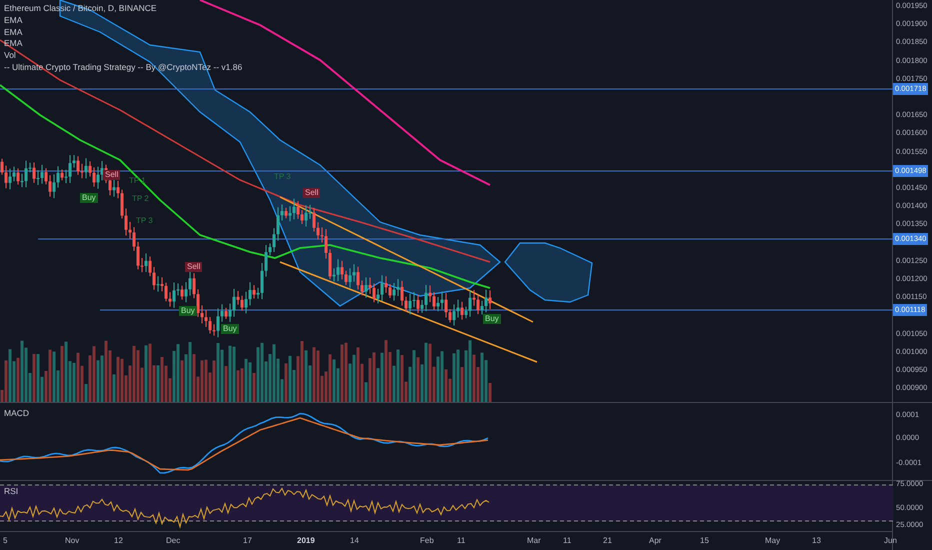 Image resolution: width=932 pixels, height=550 pixels. Describe the element at coordinates (5, 540) in the screenshot. I see `time-axis-label: 5` at that location.